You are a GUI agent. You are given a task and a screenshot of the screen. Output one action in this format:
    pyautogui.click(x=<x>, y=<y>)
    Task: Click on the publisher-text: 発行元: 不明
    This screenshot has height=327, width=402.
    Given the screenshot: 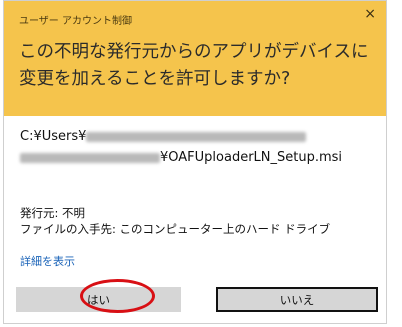 What is the action you would take?
    pyautogui.click(x=53, y=213)
    